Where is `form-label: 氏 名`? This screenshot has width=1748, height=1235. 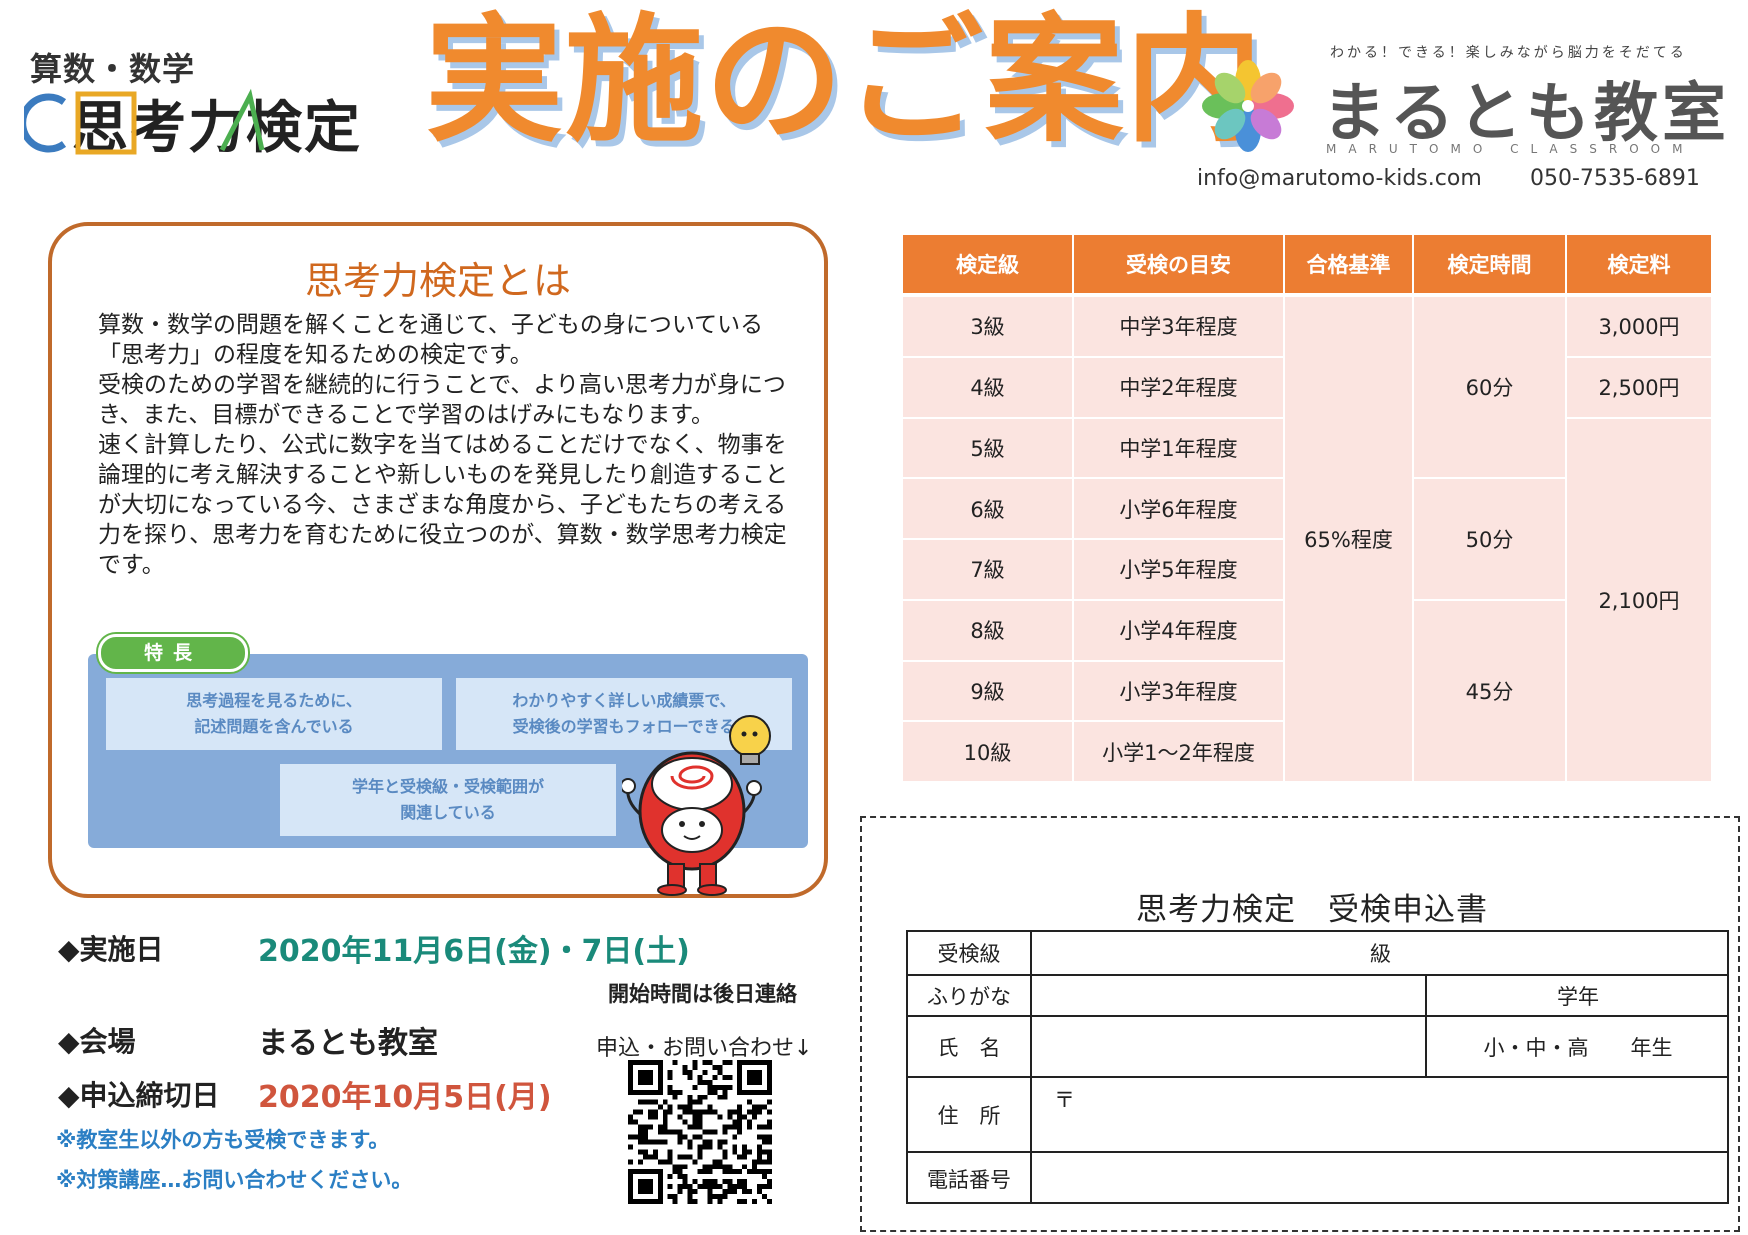
form-label: 氏 名 is located at coordinates (969, 1047).